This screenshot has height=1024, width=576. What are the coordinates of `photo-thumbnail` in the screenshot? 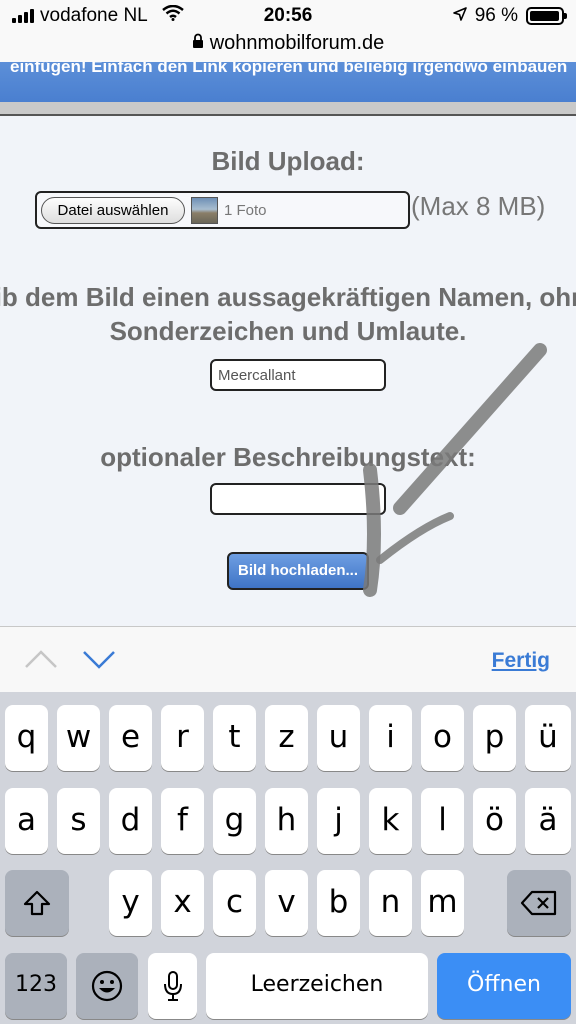 It's located at (204, 210).